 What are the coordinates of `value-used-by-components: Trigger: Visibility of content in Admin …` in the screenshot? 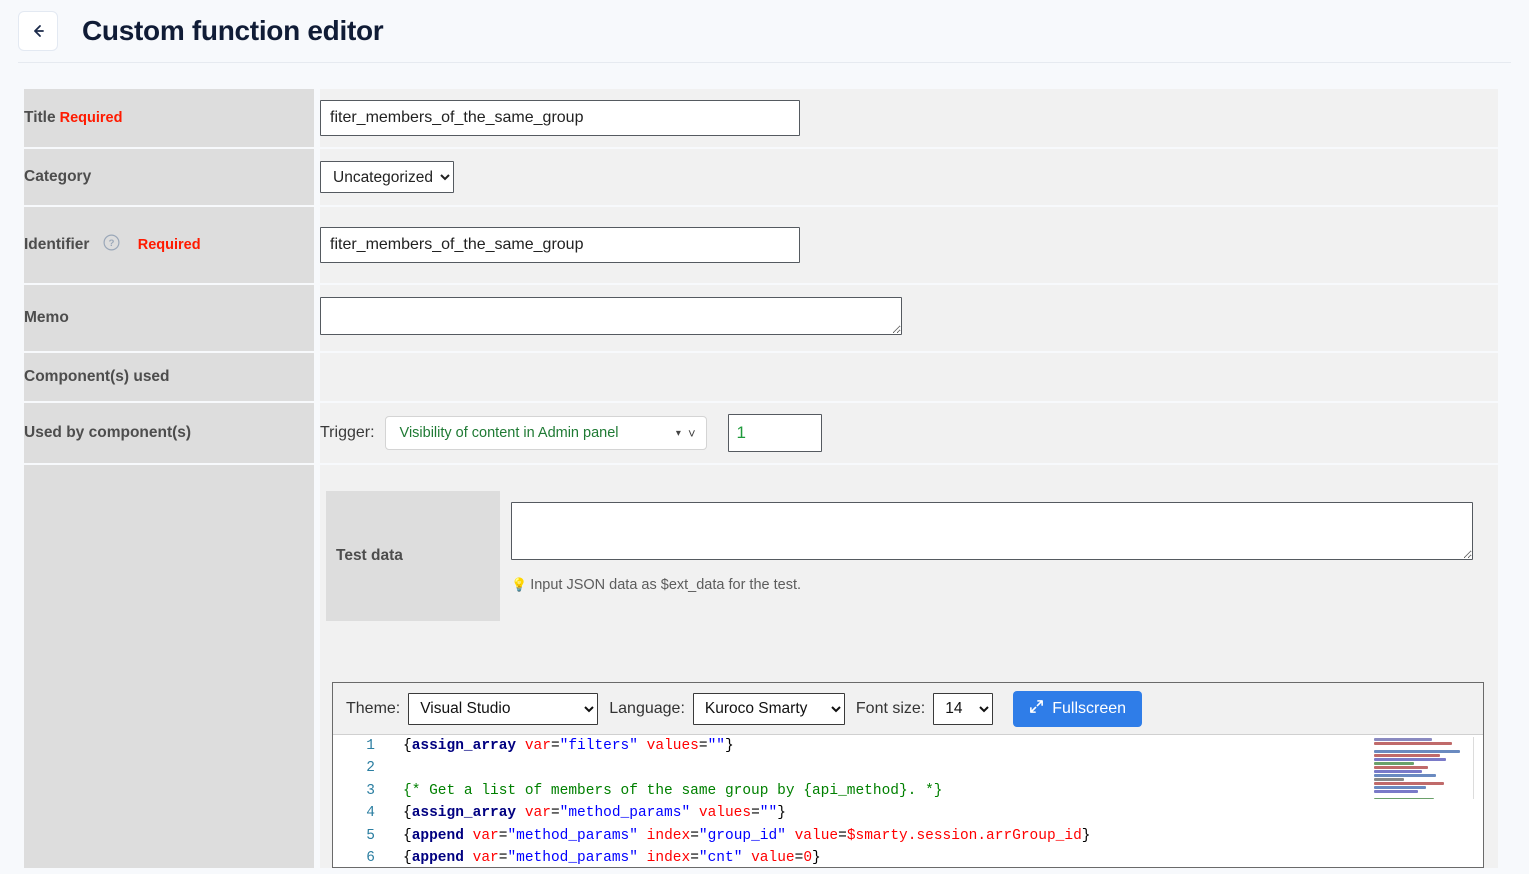 It's located at (909, 433).